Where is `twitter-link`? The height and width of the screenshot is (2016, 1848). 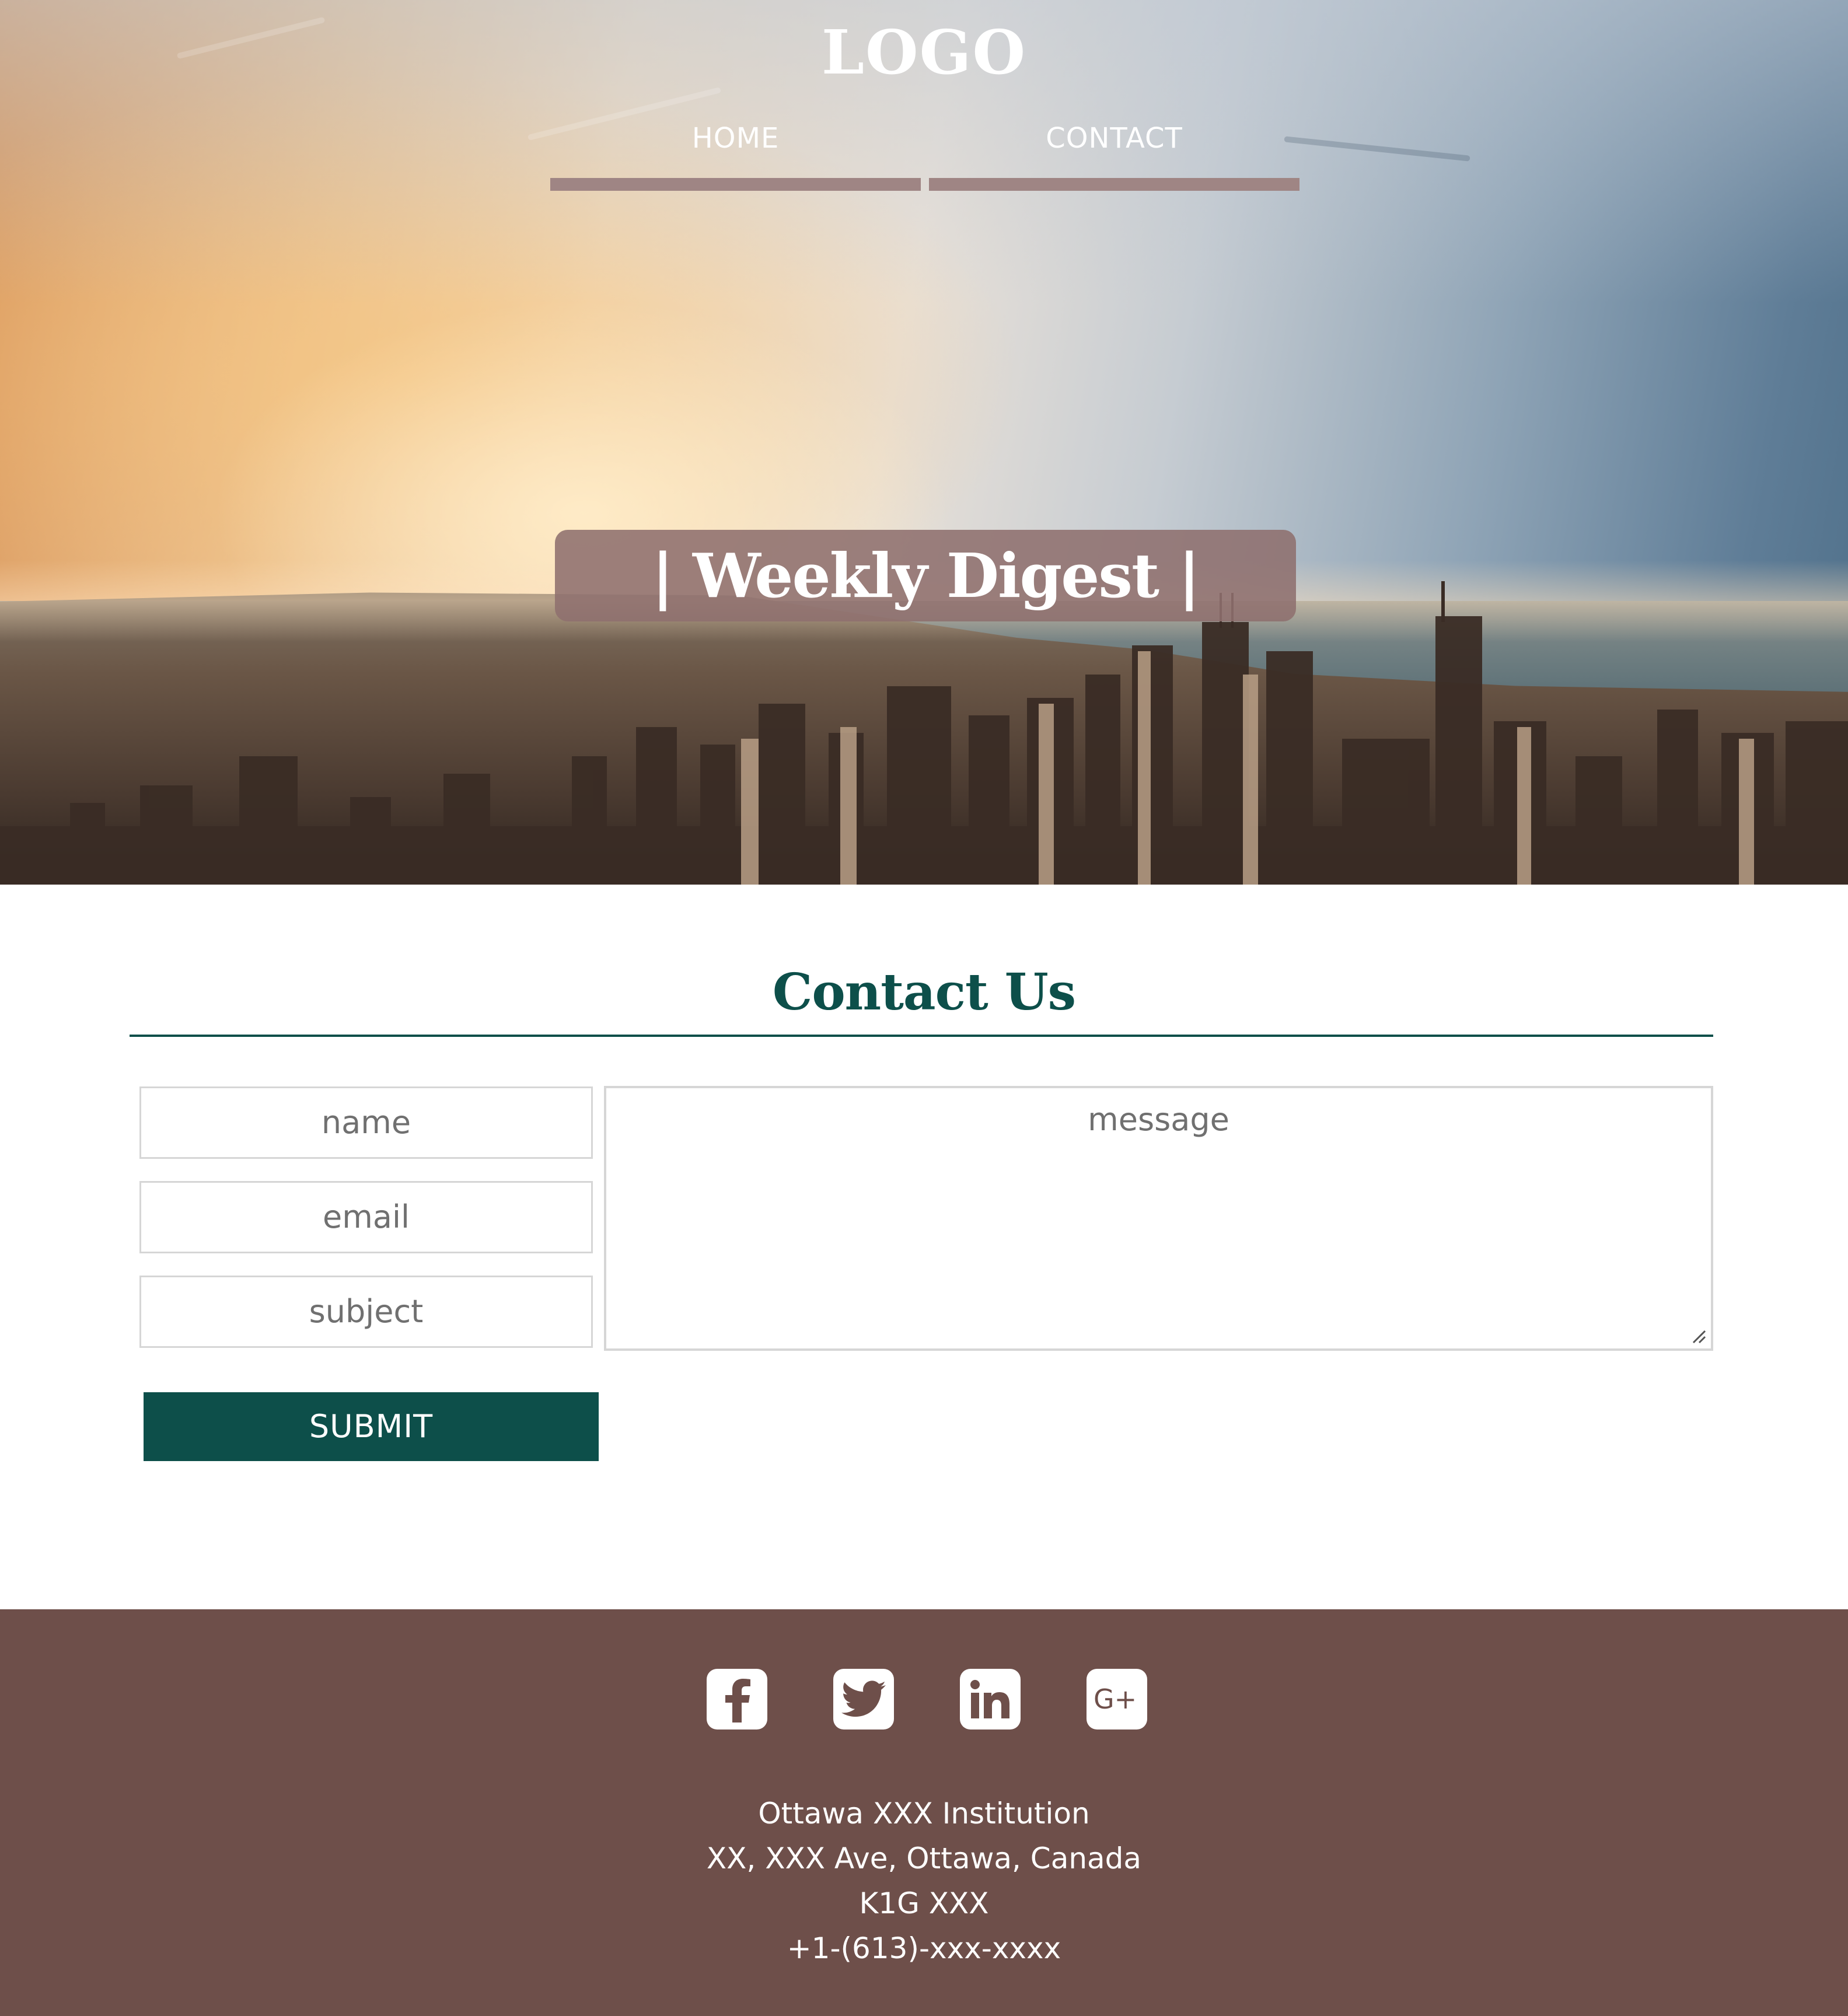
twitter-link is located at coordinates (863, 1699).